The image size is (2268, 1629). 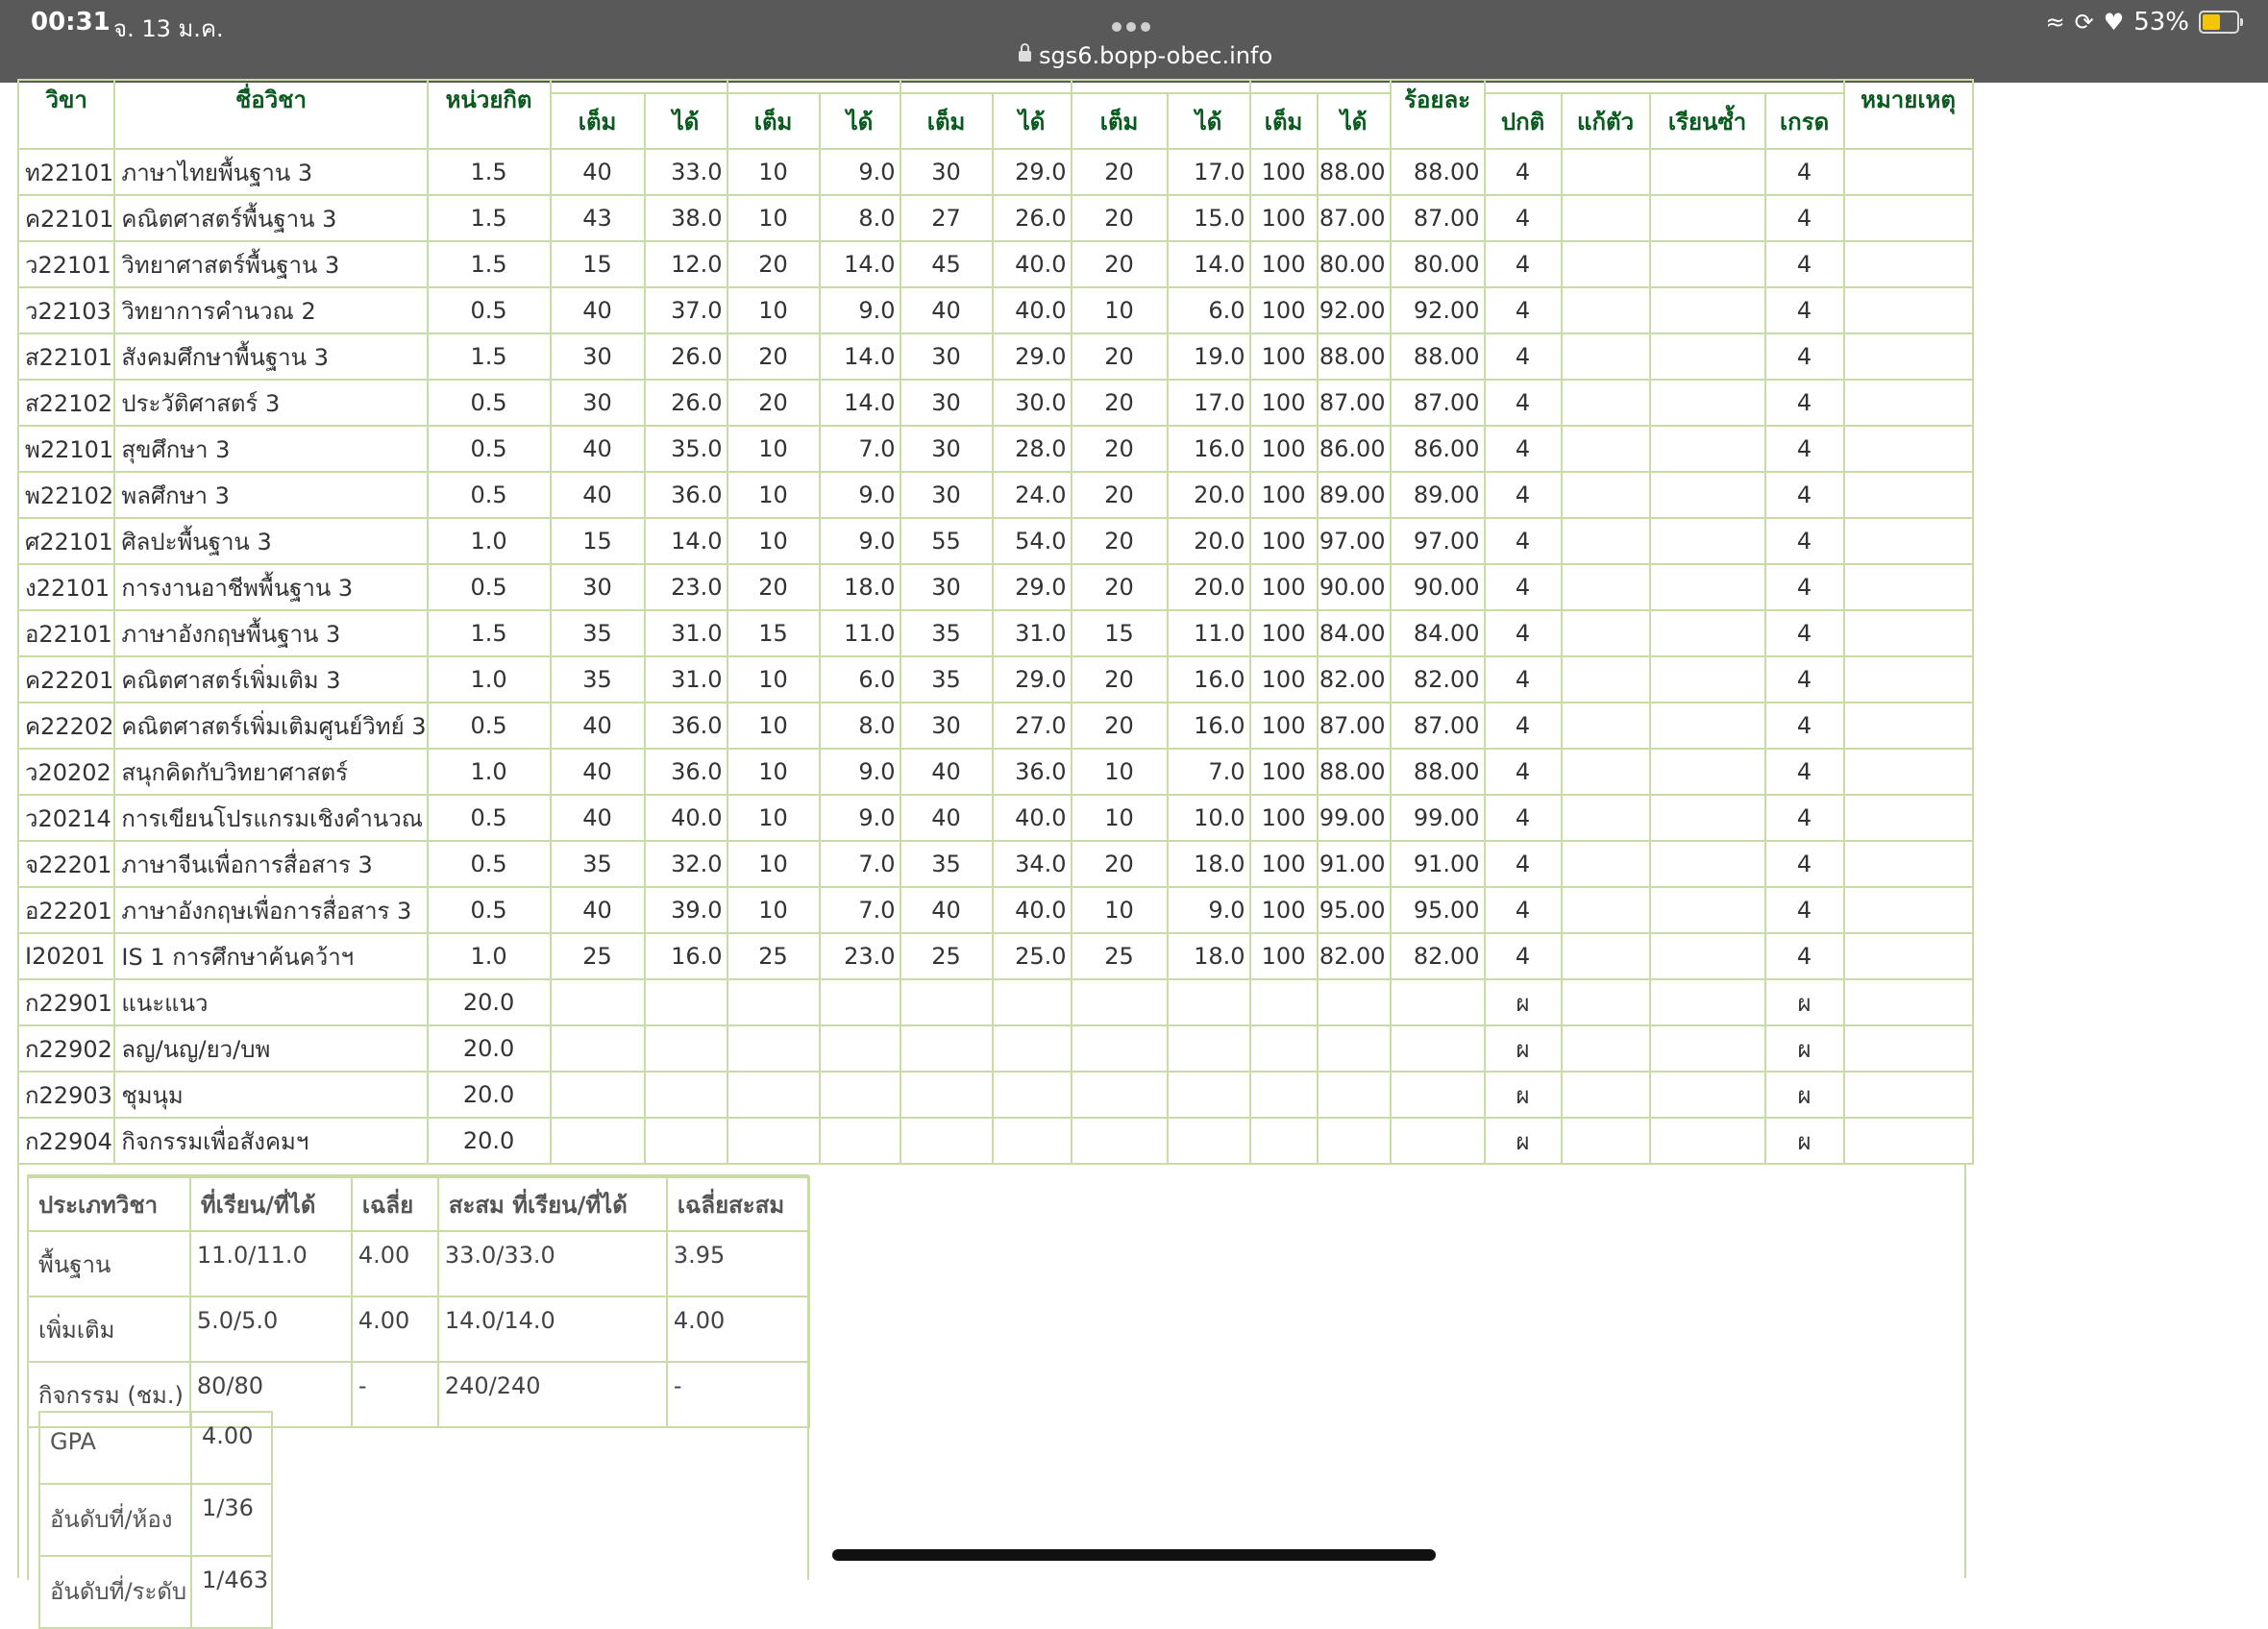 What do you see at coordinates (155, 1520) in the screenshot?
I see `gpa-row: อันดับที่/ห้อง 1/36` at bounding box center [155, 1520].